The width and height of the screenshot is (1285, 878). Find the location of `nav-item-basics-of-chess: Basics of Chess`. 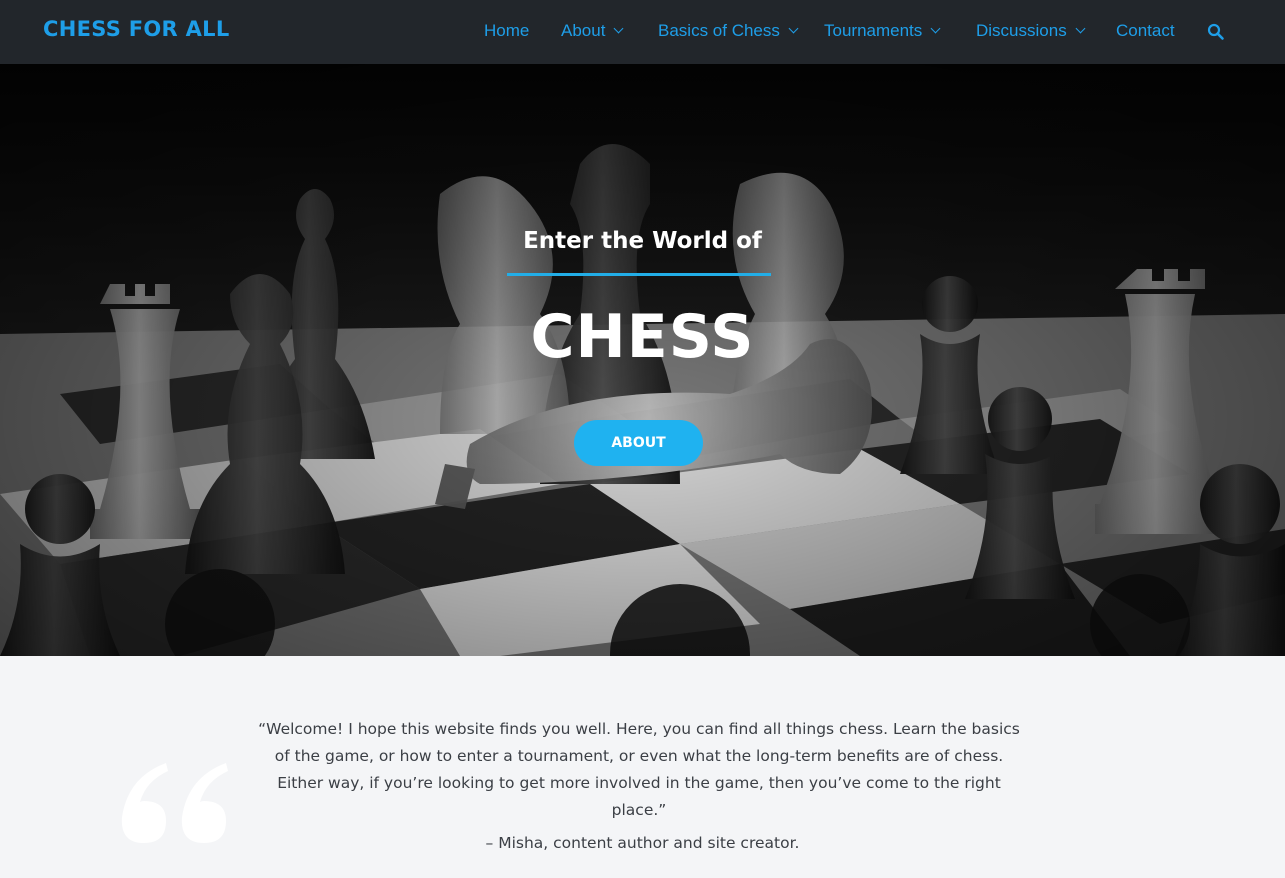

nav-item-basics-of-chess: Basics of Chess is located at coordinates (728, 31).